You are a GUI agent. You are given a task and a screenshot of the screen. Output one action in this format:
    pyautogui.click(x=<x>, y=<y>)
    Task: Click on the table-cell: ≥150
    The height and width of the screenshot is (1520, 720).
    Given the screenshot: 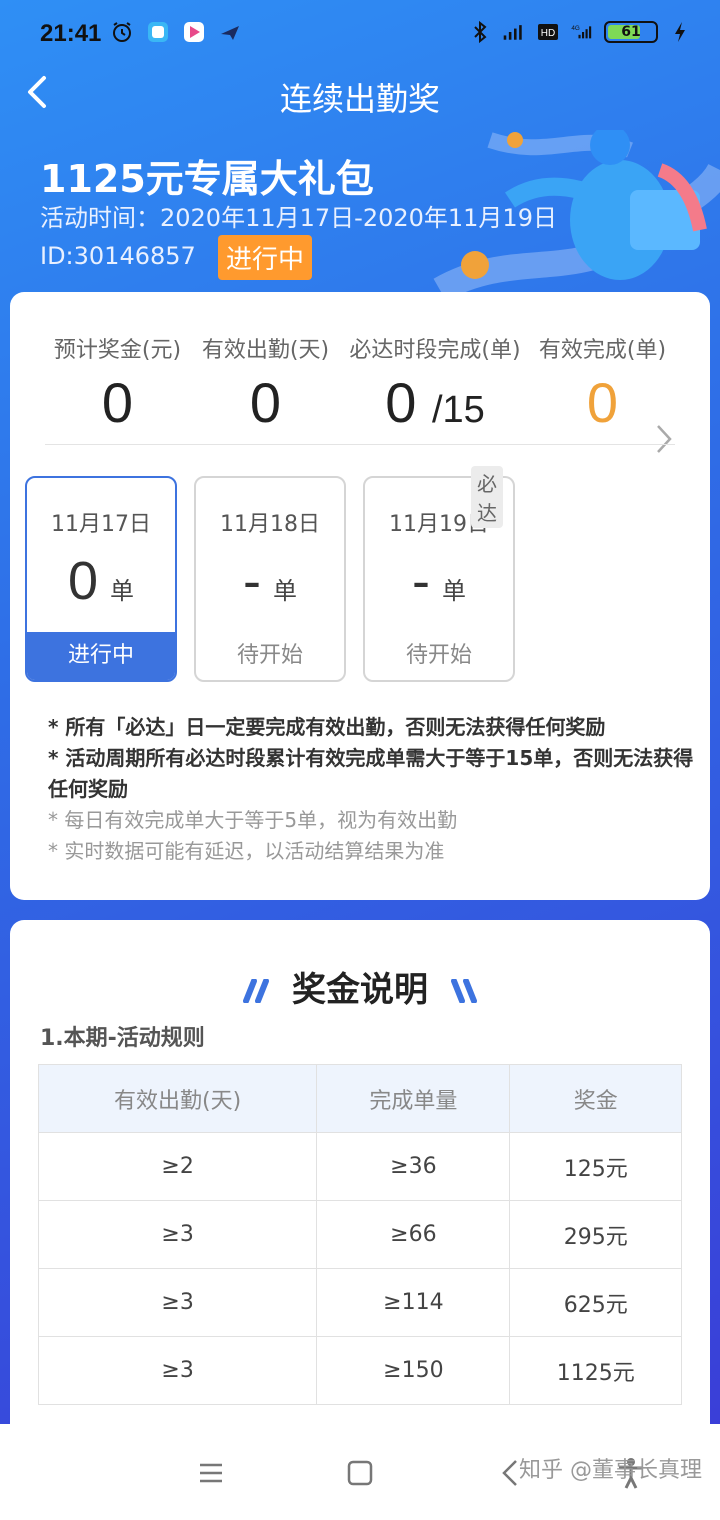 What is the action you would take?
    pyautogui.click(x=413, y=1370)
    